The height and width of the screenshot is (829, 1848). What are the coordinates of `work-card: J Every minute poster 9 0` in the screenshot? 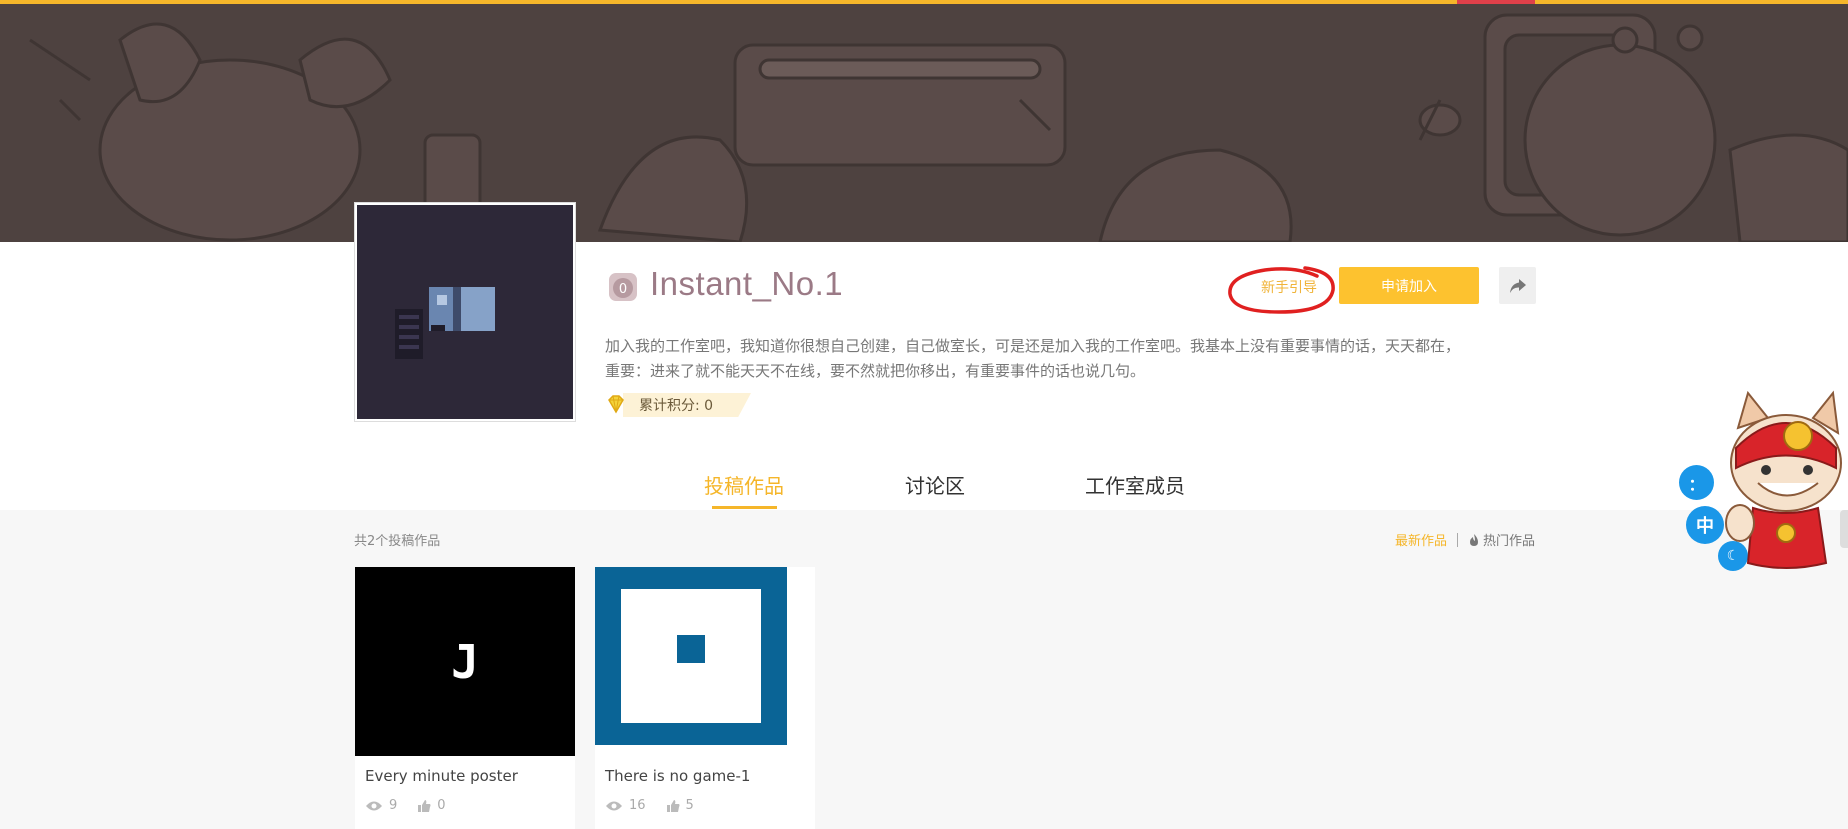 It's located at (465, 698).